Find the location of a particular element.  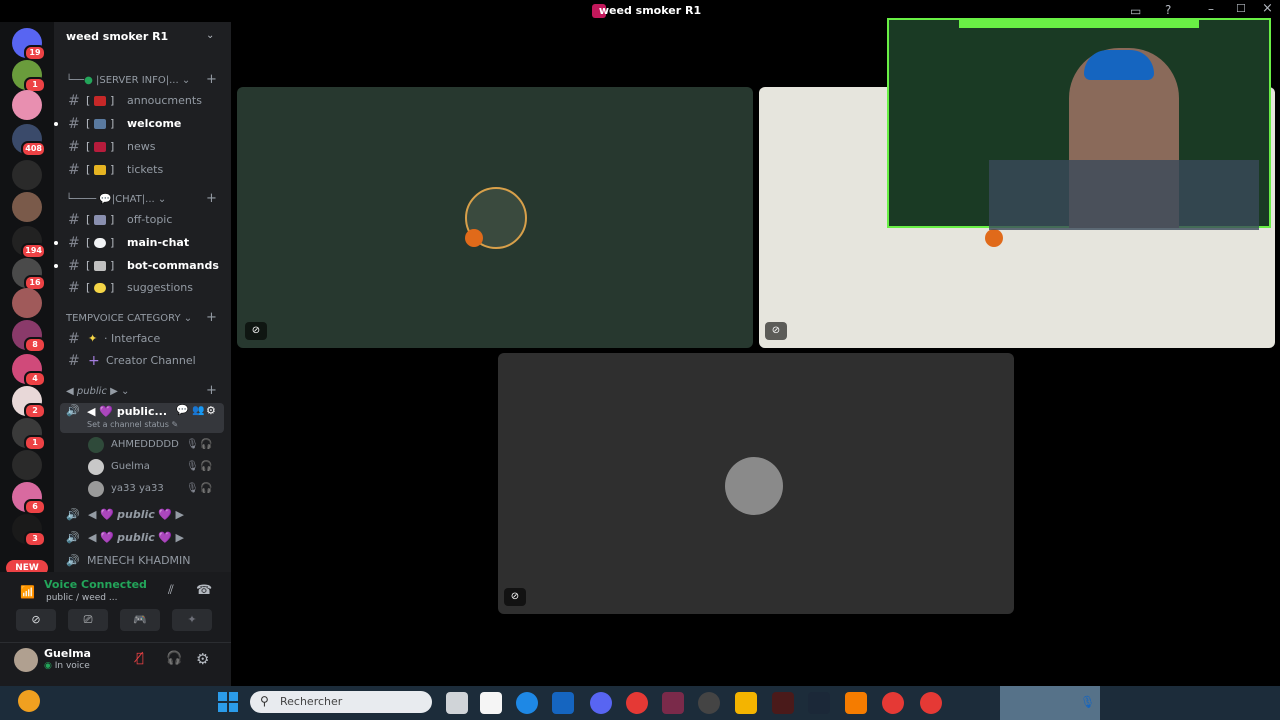

mic-icon: 🎙 is located at coordinates (1087, 702).